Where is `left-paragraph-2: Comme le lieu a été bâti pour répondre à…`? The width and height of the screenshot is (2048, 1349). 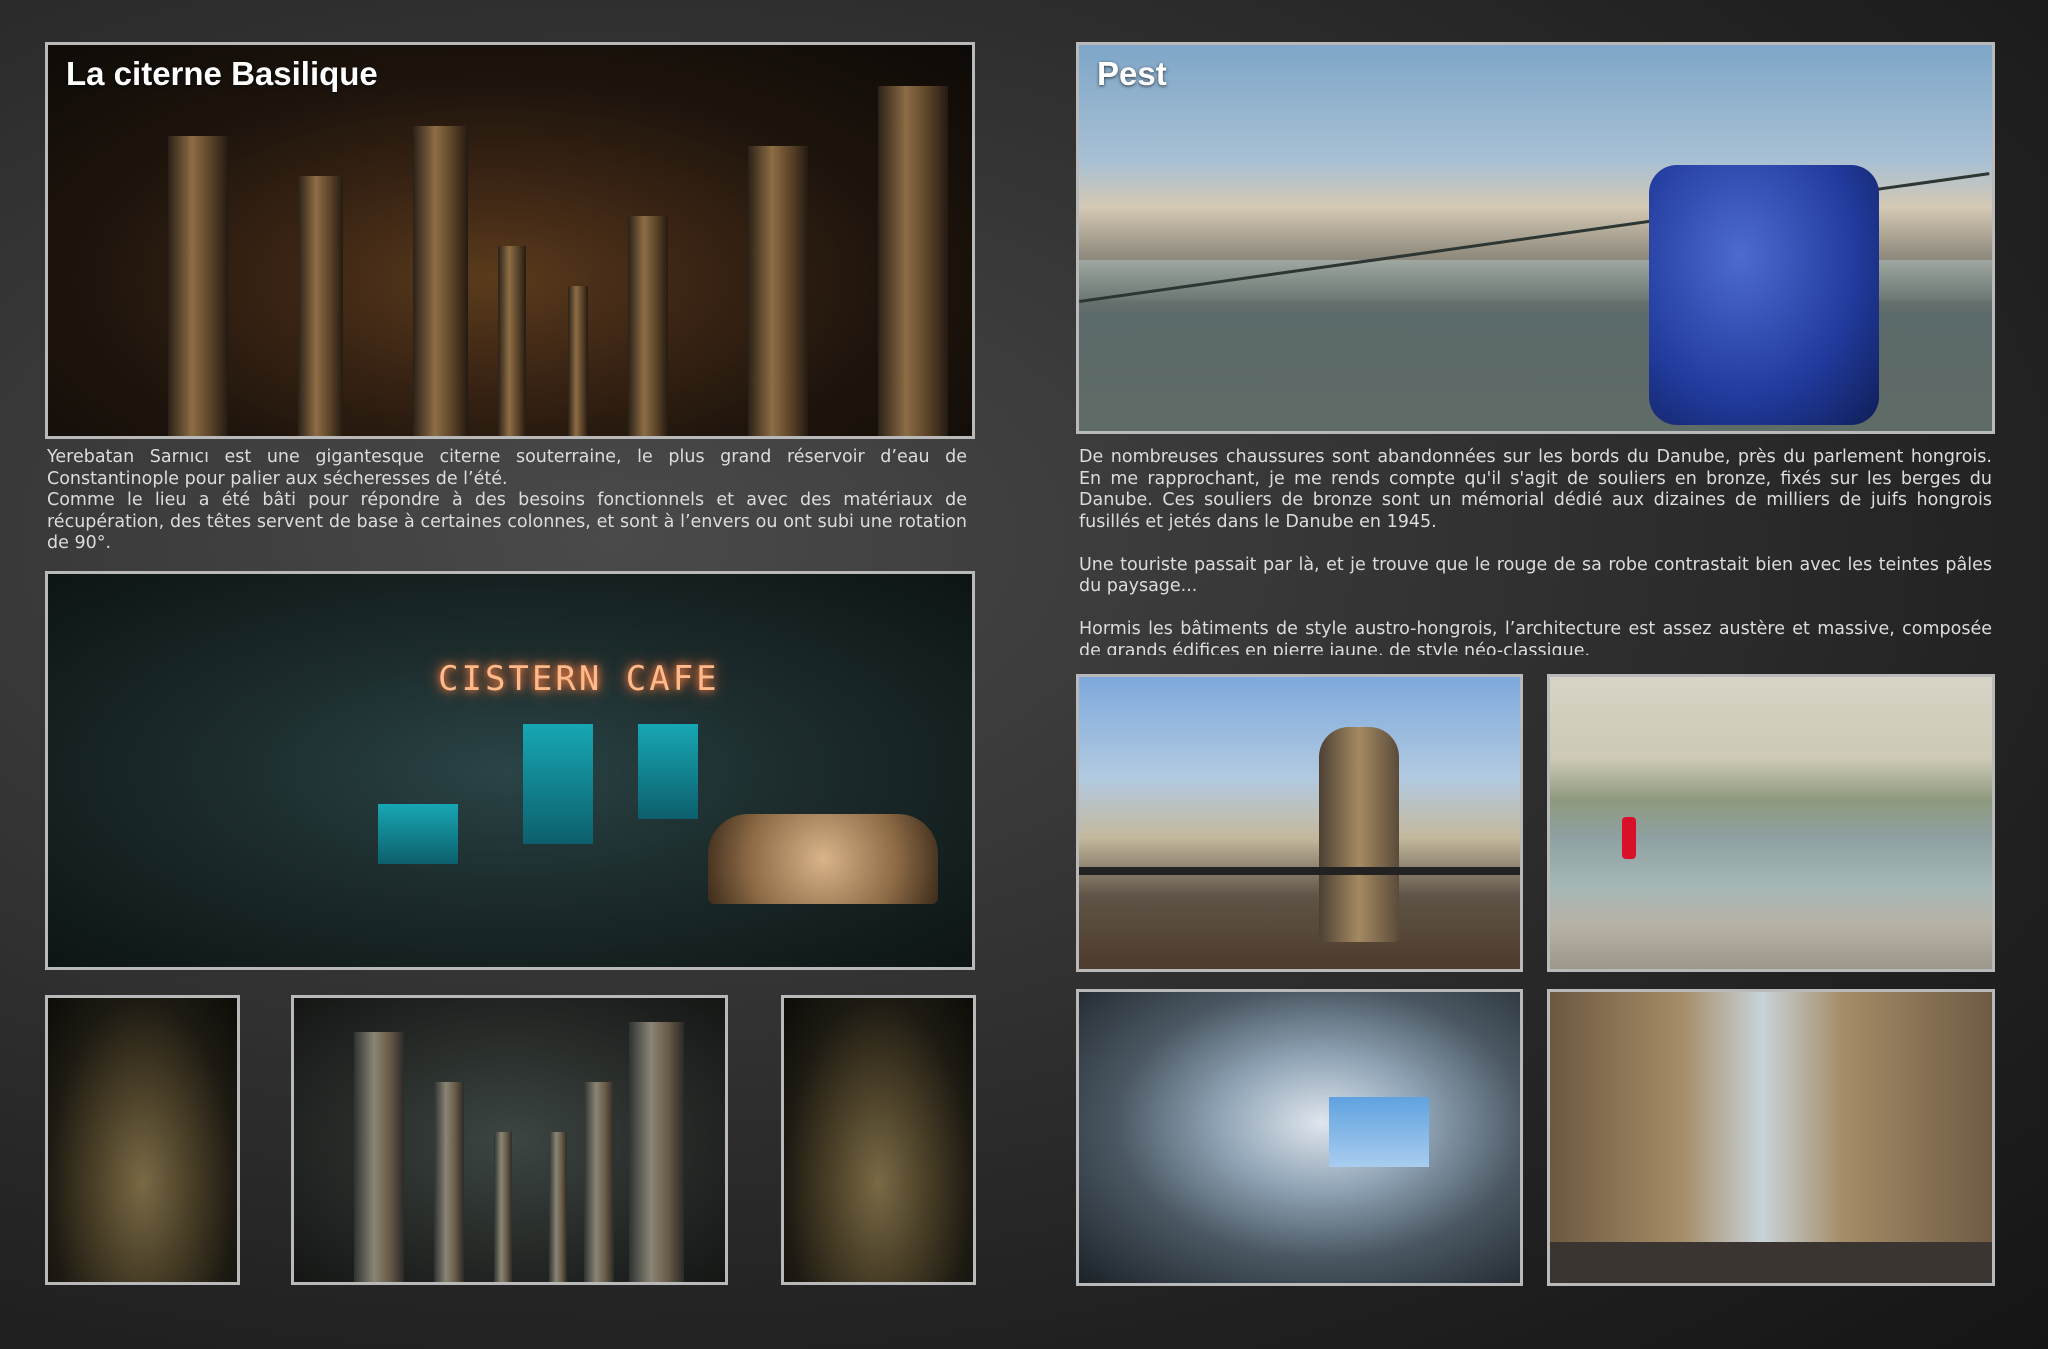
left-paragraph-2: Comme le lieu a été bâti pour répondre à… is located at coordinates (507, 521).